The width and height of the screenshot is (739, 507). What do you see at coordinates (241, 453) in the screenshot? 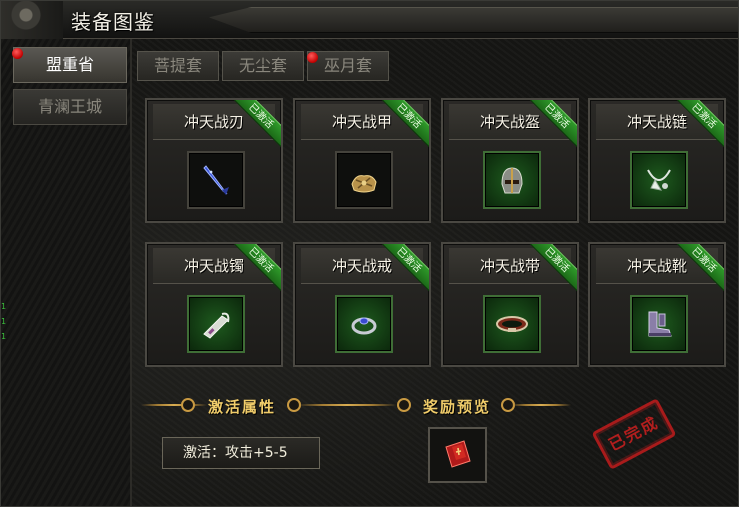
I see `activation-attribute-value: 激活：攻击+5-5` at bounding box center [241, 453].